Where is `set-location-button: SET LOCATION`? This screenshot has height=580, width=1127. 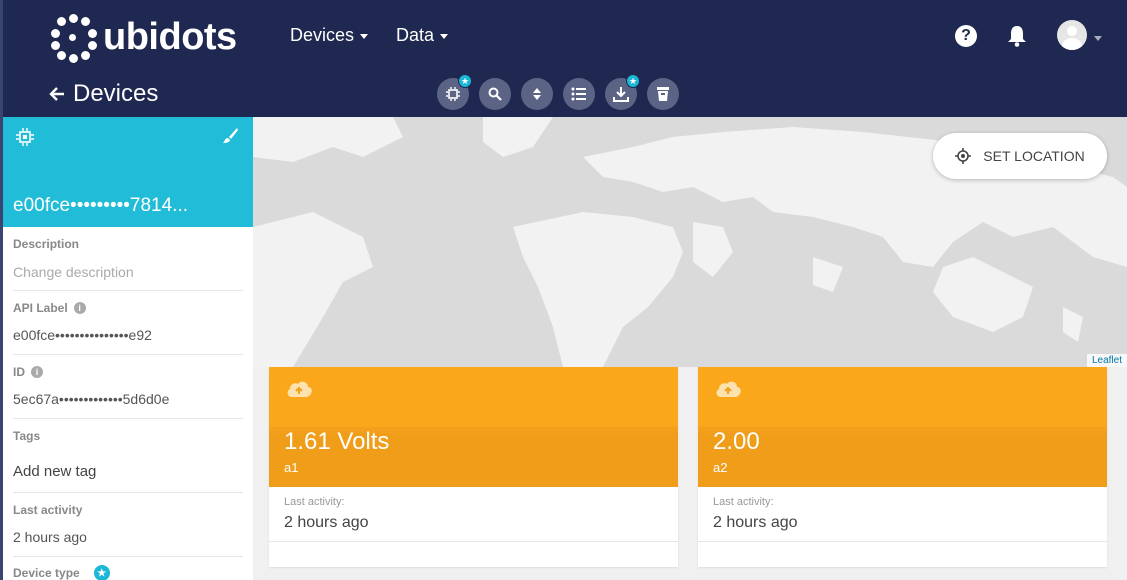 set-location-button: SET LOCATION is located at coordinates (1020, 156).